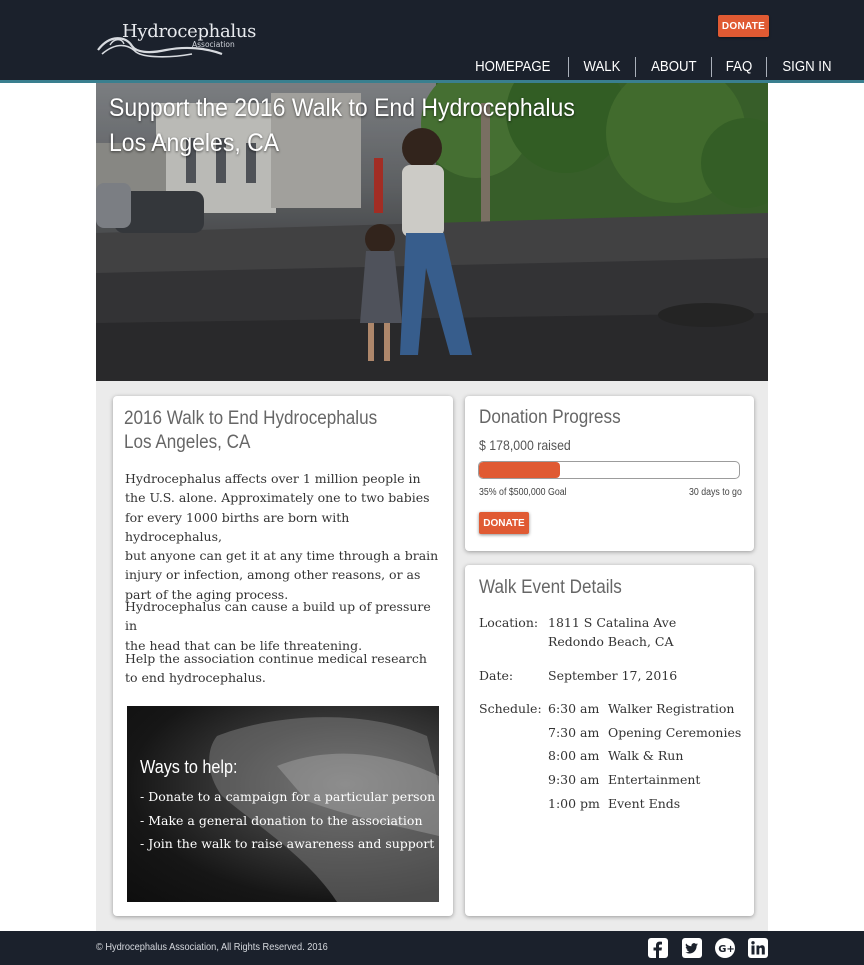 The width and height of the screenshot is (864, 965). I want to click on location-line-2: Redondo Beach, CA, so click(611, 641).